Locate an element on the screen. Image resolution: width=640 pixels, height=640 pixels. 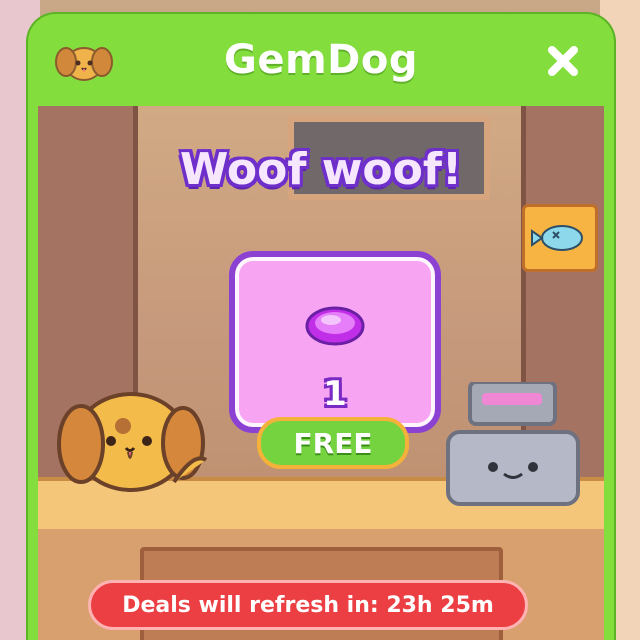
dog-icon is located at coordinates (84, 64).